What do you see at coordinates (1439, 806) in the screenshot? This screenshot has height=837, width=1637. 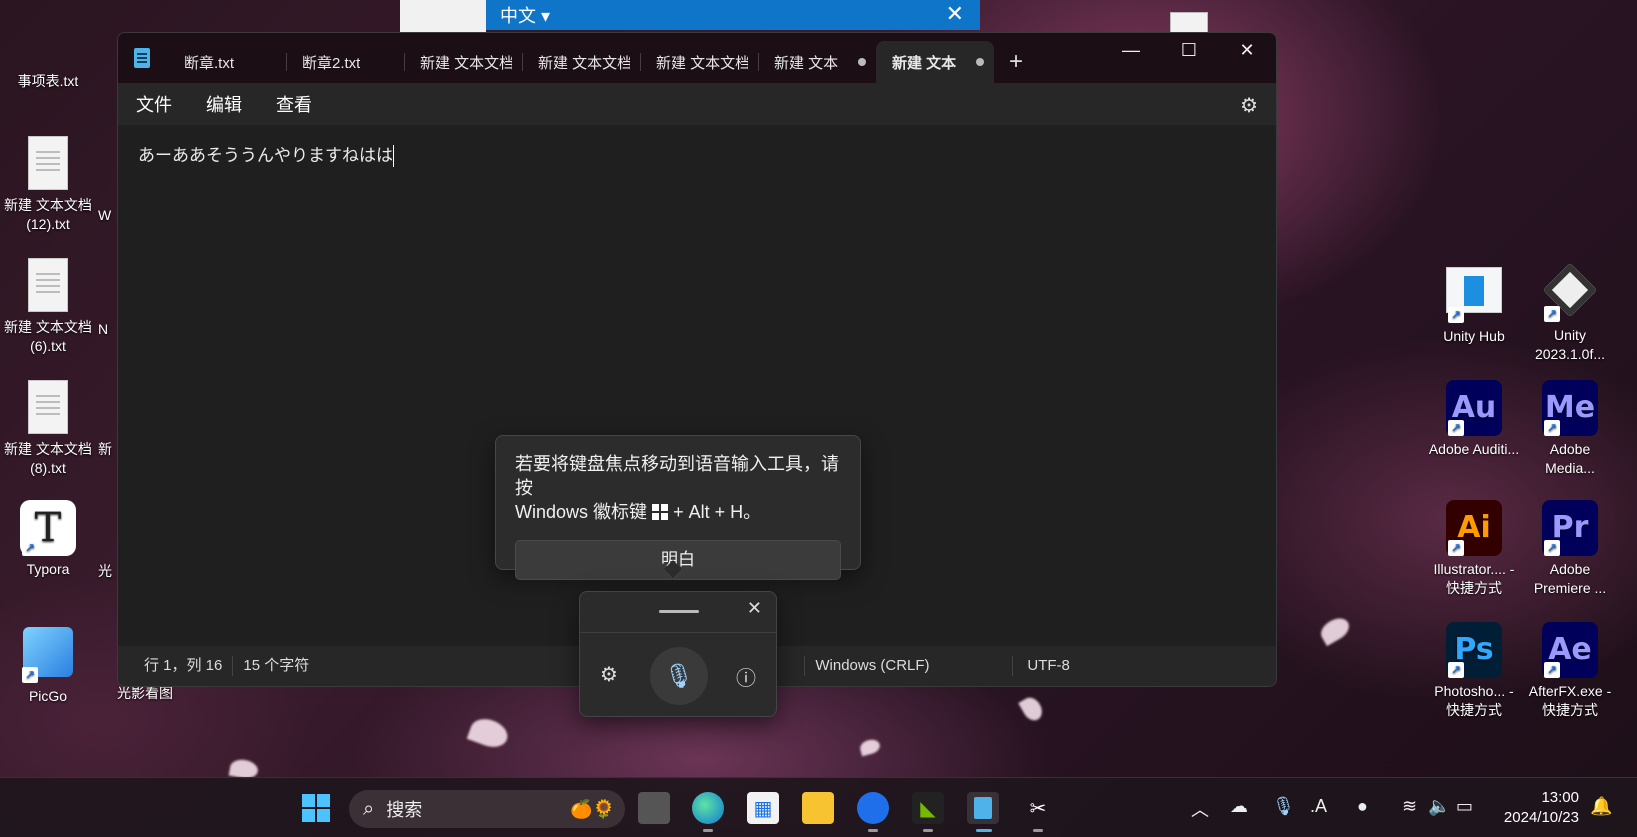 I see `volume-icon: 🔈` at bounding box center [1439, 806].